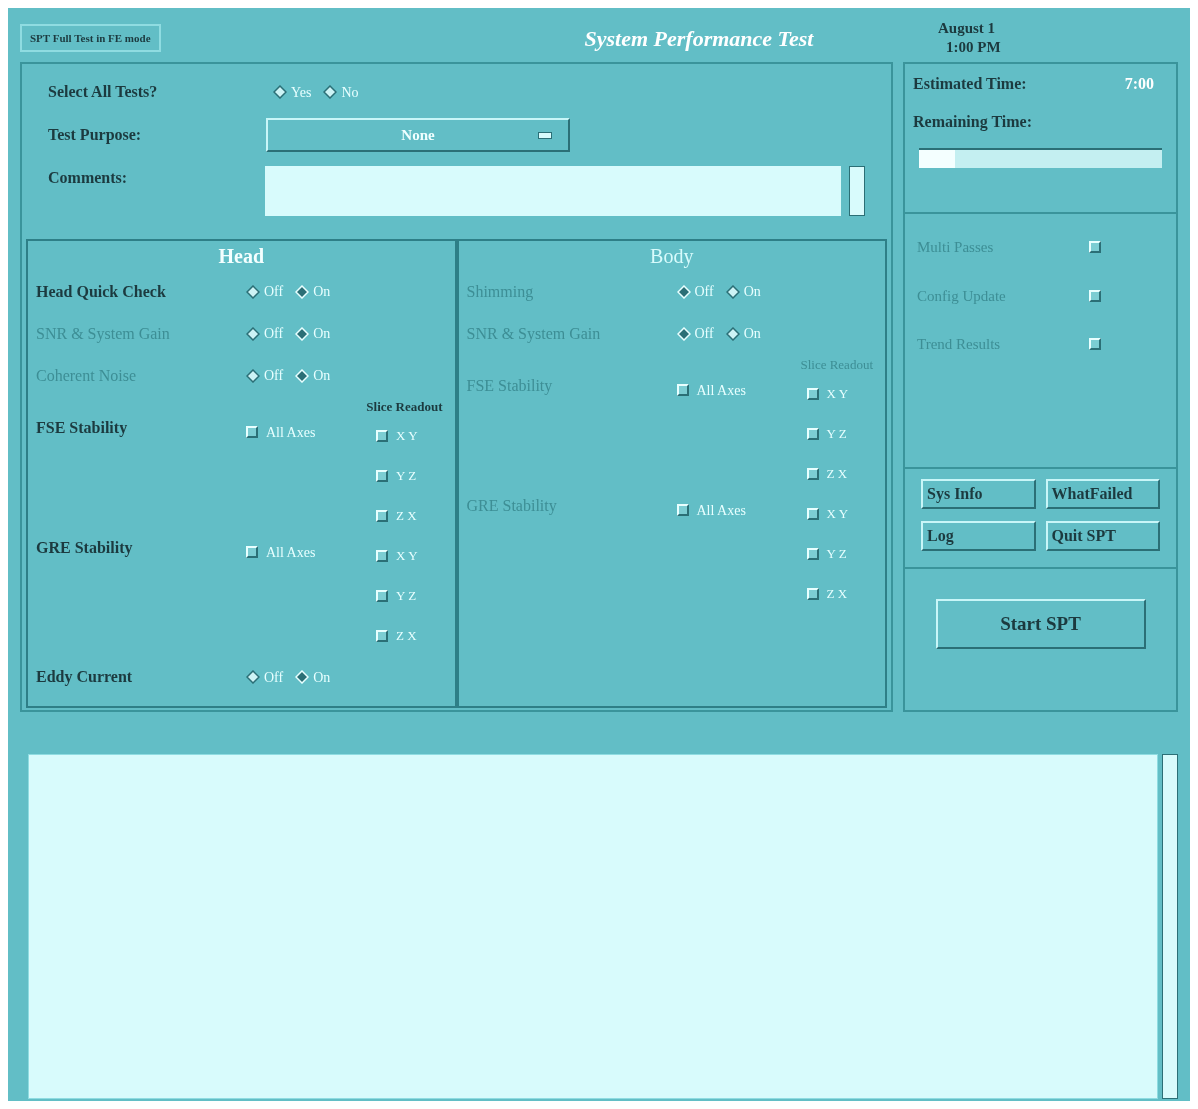 The width and height of the screenshot is (1198, 1109). I want to click on test-purpose-label: Test Purpose:, so click(95, 135).